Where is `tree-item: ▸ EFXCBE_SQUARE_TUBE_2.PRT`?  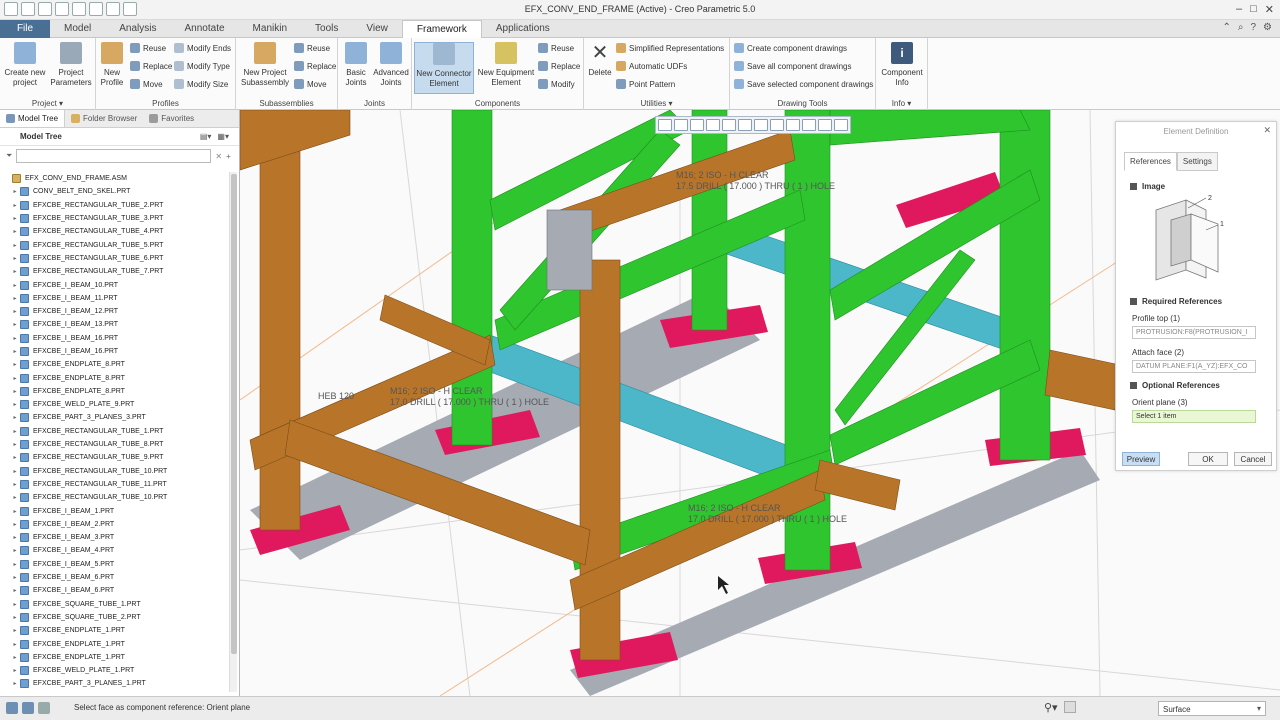 tree-item: ▸ EFXCBE_SQUARE_TUBE_2.PRT is located at coordinates (114, 617).